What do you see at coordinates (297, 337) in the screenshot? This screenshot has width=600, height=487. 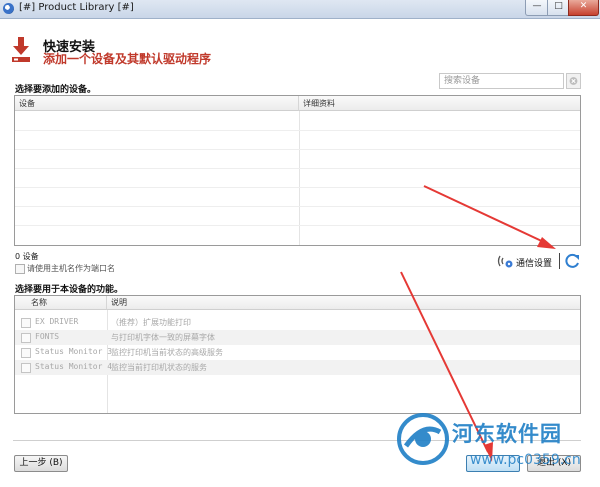 I see `function-row: FONTS 与打印机字体一致的屏幕字体` at bounding box center [297, 337].